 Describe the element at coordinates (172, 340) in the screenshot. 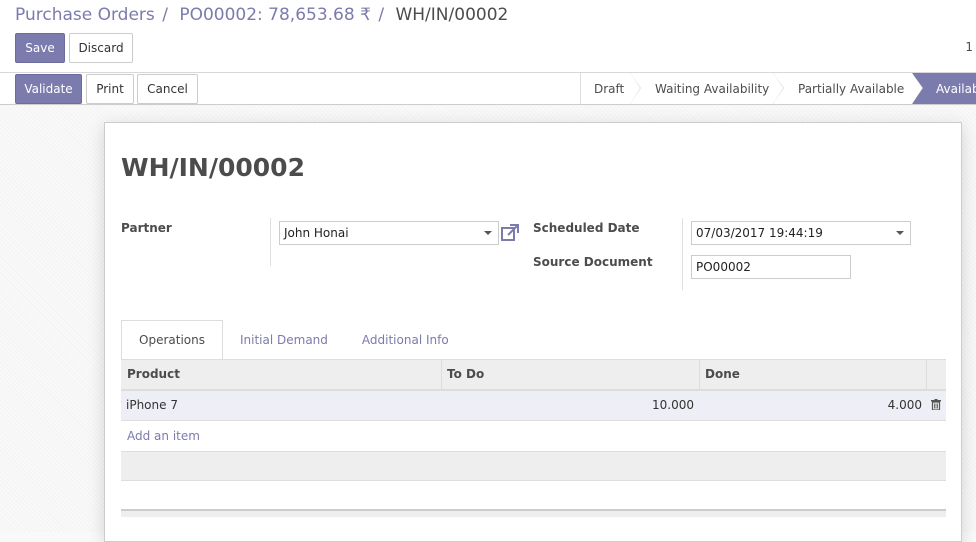

I see `tab-operations: Operations` at that location.